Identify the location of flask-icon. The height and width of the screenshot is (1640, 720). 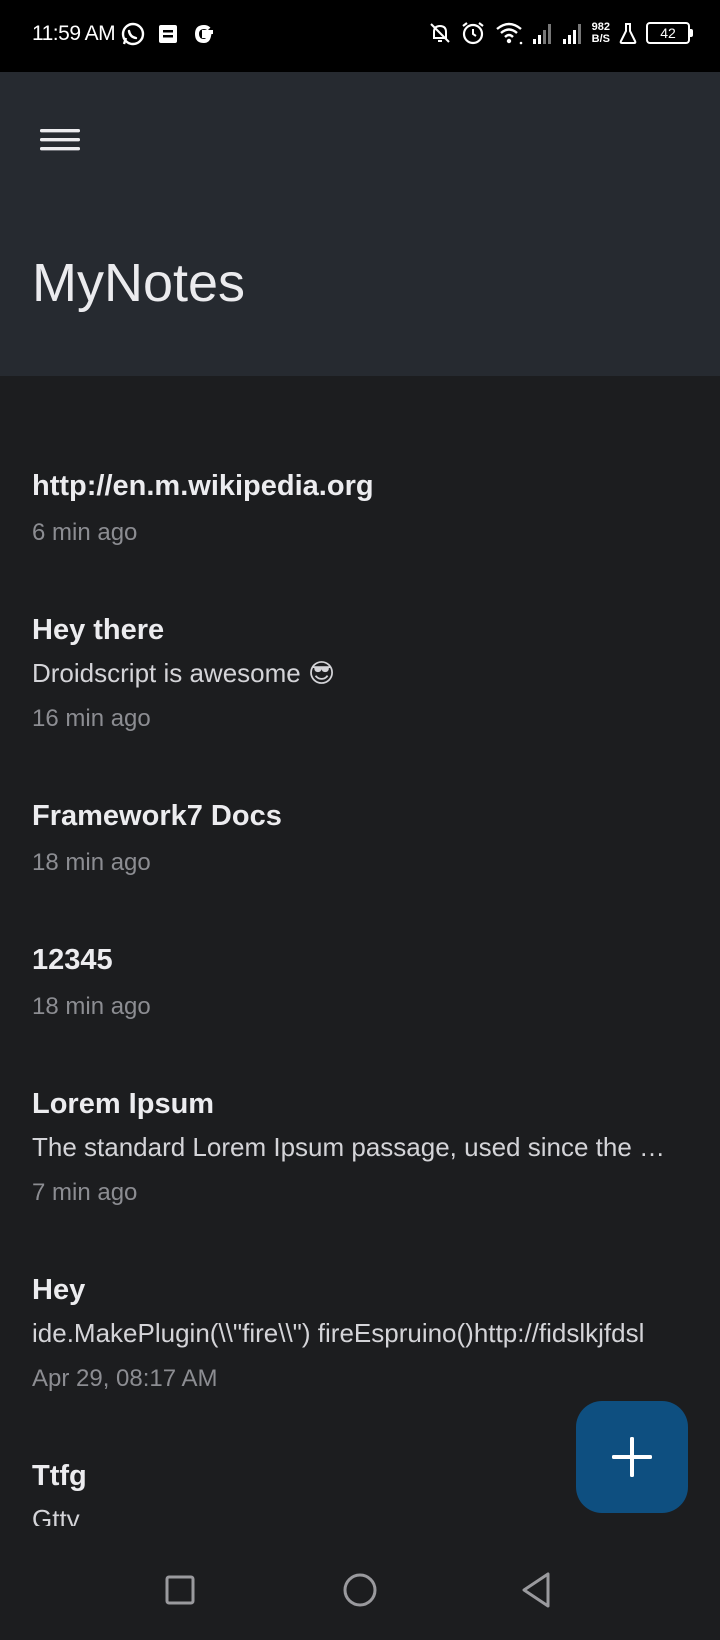
(628, 33).